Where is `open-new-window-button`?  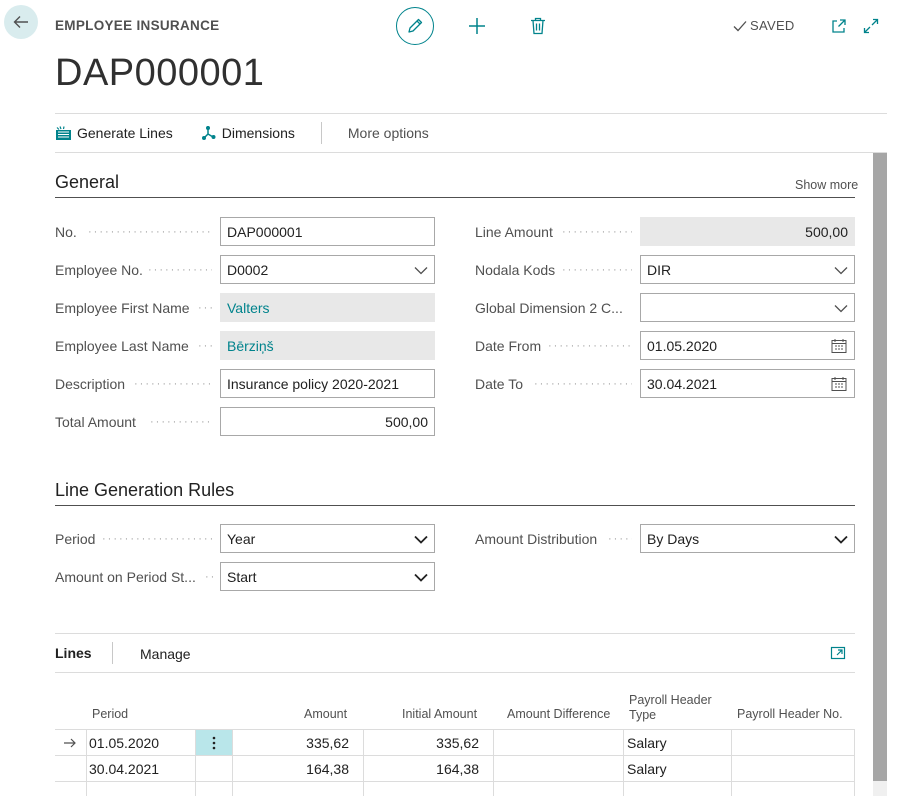 open-new-window-button is located at coordinates (839, 26).